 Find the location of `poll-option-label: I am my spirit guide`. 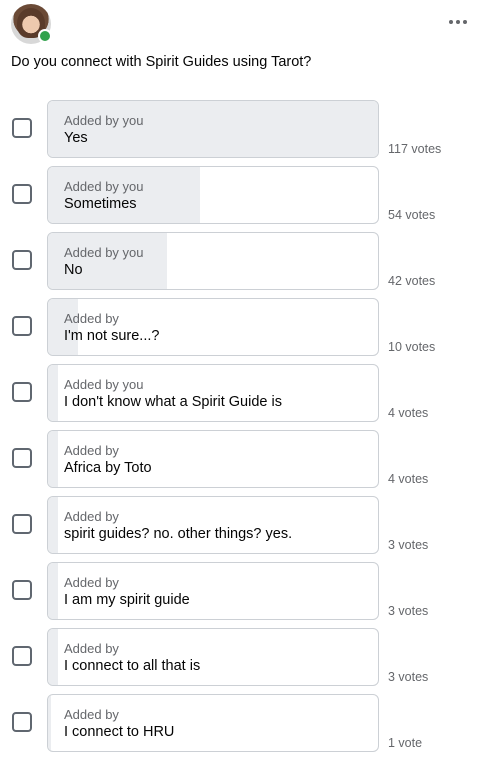

poll-option-label: I am my spirit guide is located at coordinates (127, 600).